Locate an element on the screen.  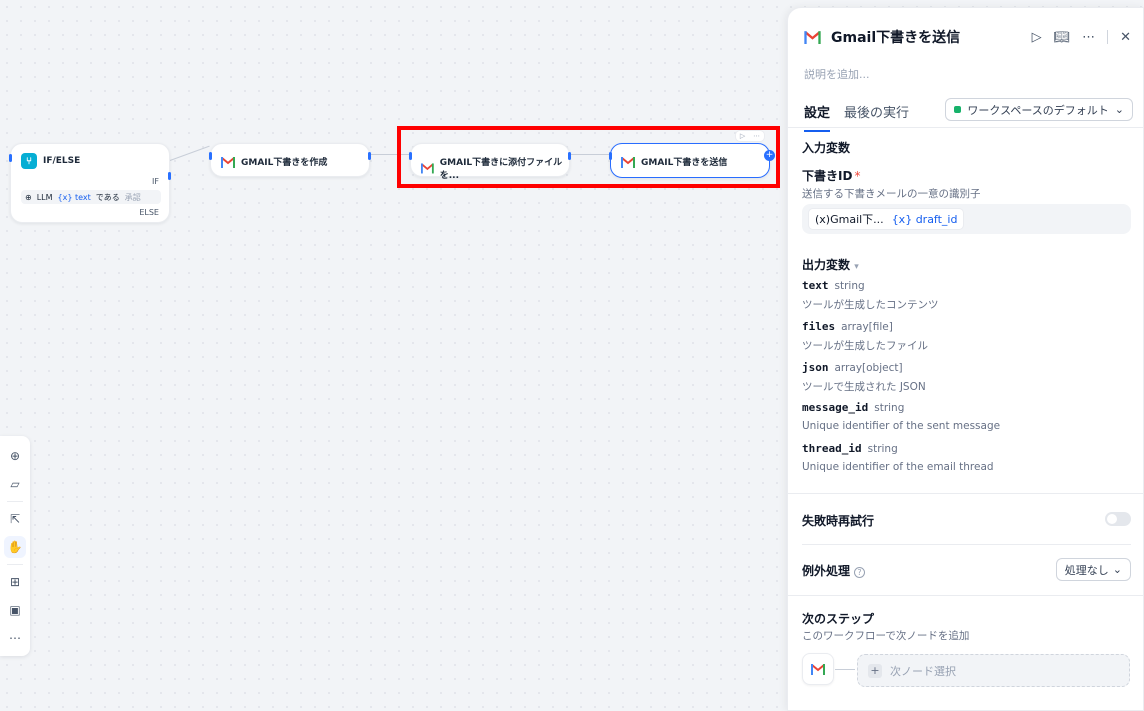
plus-icon: + is located at coordinates (875, 670).